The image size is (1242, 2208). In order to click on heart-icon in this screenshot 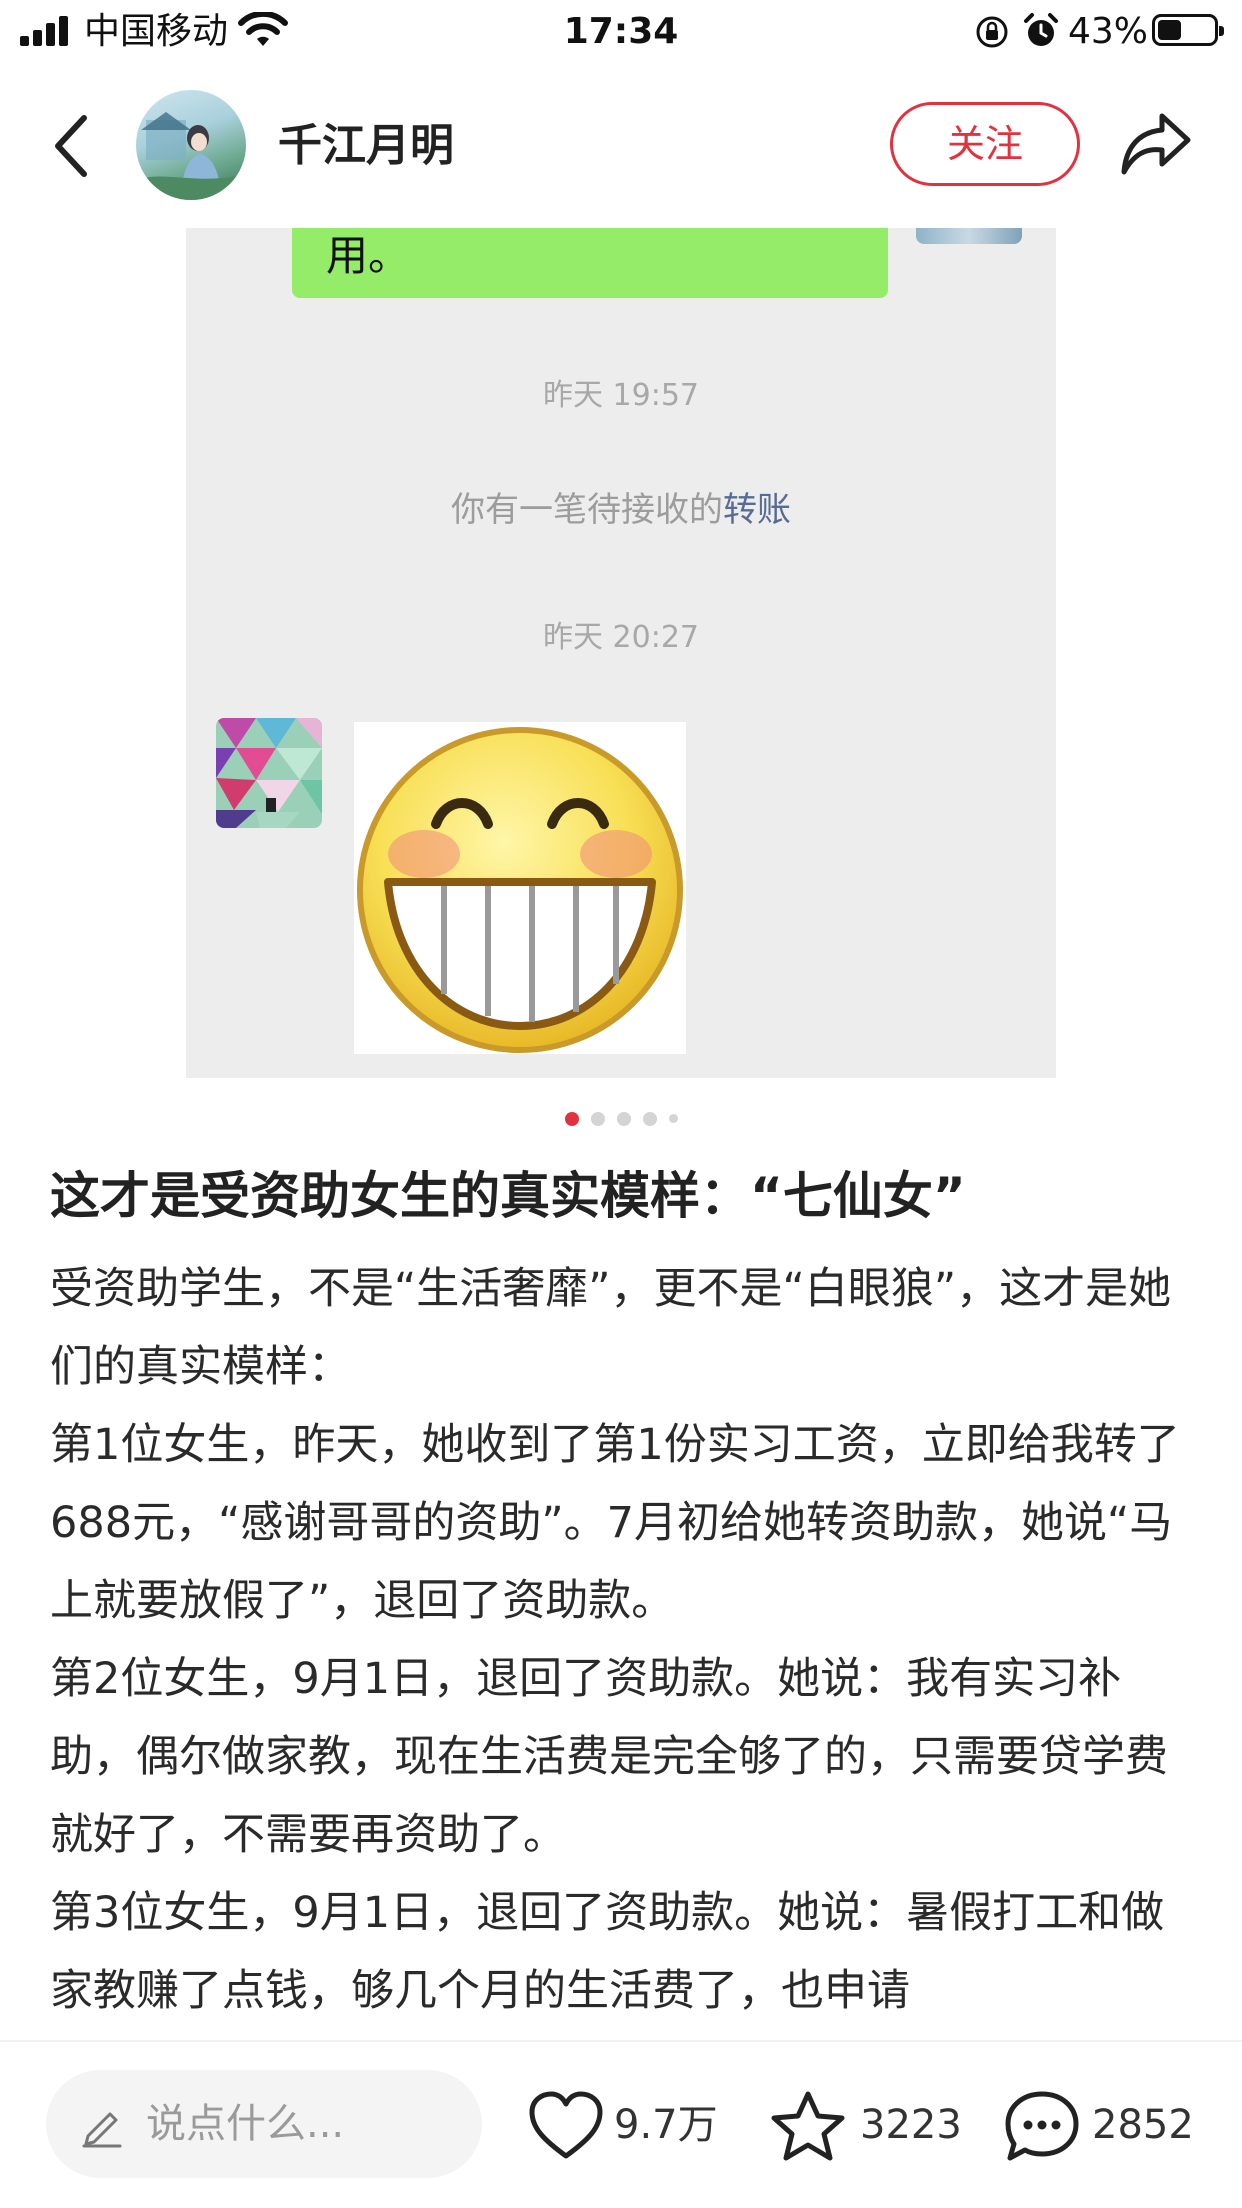, I will do `click(566, 2125)`.